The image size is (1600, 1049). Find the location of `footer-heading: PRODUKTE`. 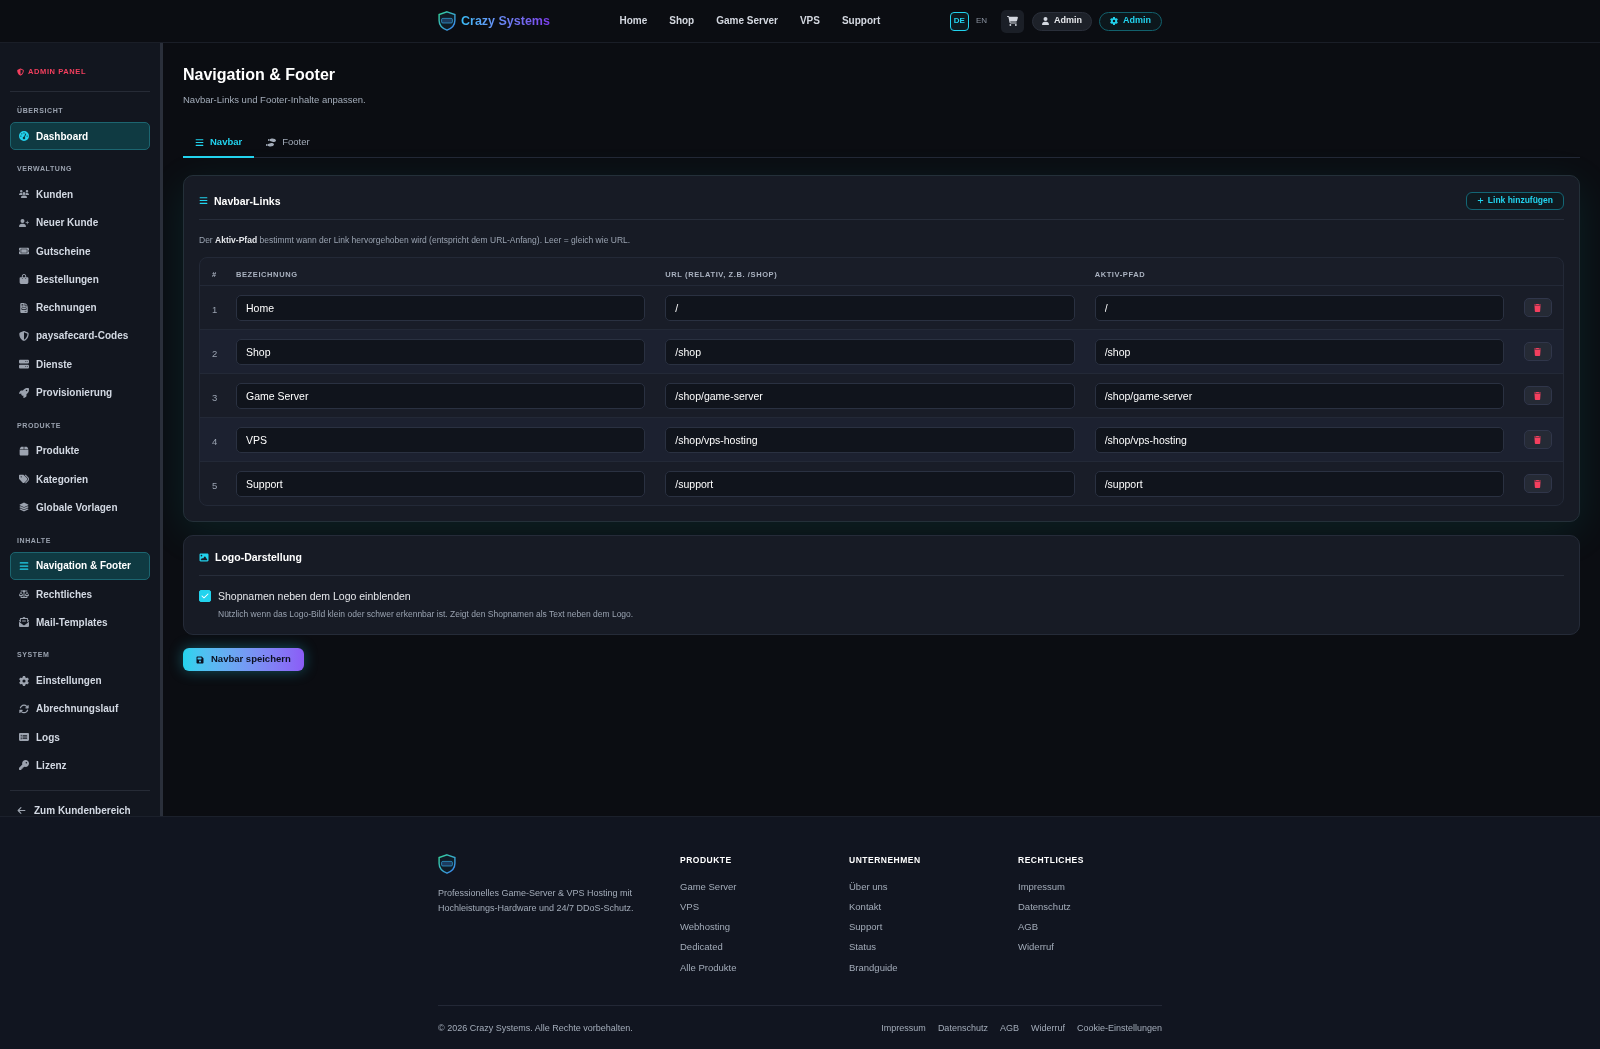

footer-heading: PRODUKTE is located at coordinates (706, 860).